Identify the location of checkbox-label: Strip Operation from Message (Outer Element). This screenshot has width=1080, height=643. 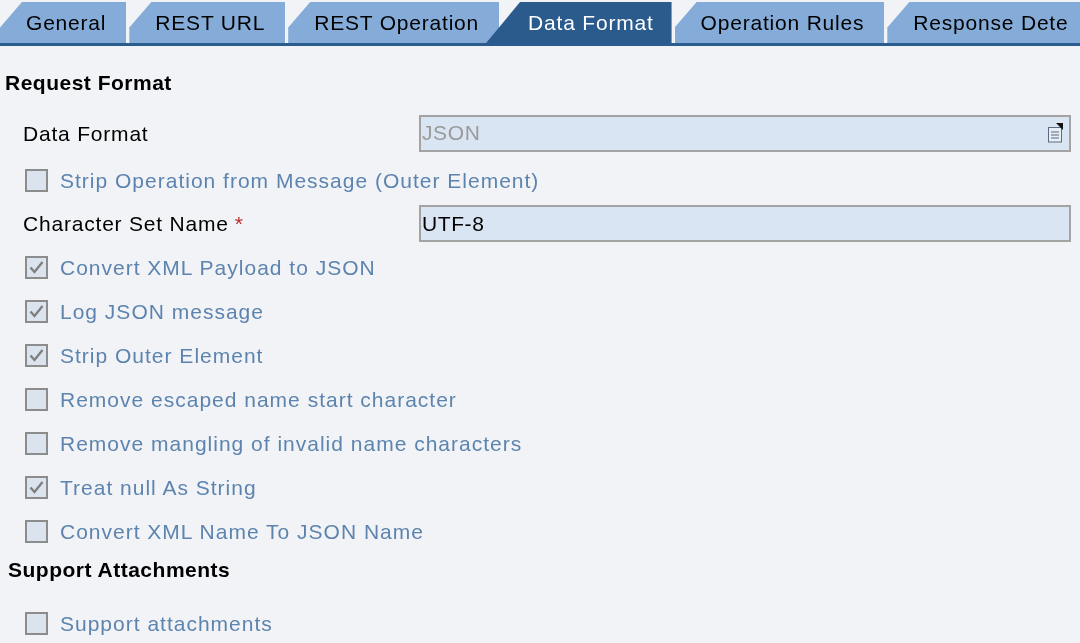
(300, 180).